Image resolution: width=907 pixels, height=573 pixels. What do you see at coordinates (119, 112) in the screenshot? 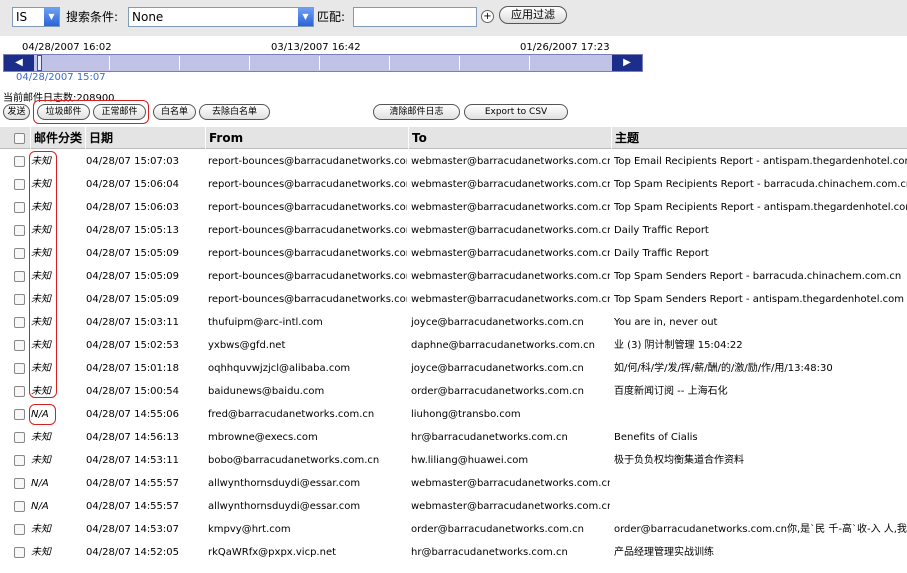
I see `mark-normal-button: 正常邮件` at bounding box center [119, 112].